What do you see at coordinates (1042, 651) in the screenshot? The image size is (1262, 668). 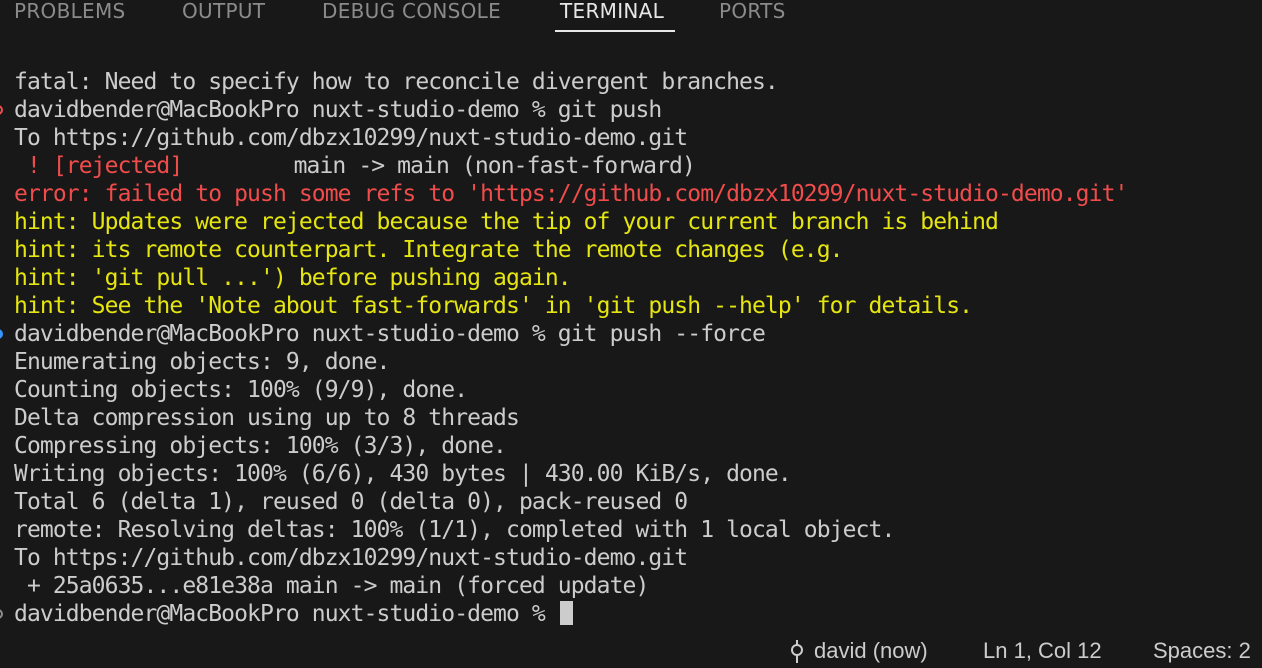 I see `cursor-position-status: Ln 1, Col 12` at bounding box center [1042, 651].